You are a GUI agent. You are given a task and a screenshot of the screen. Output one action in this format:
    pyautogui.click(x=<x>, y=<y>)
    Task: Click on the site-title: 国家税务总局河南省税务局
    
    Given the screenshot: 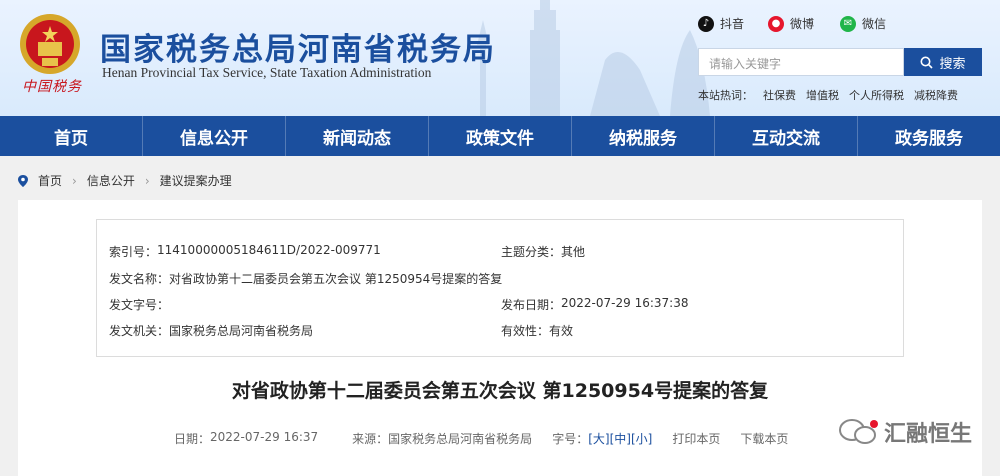 What is the action you would take?
    pyautogui.click(x=298, y=46)
    